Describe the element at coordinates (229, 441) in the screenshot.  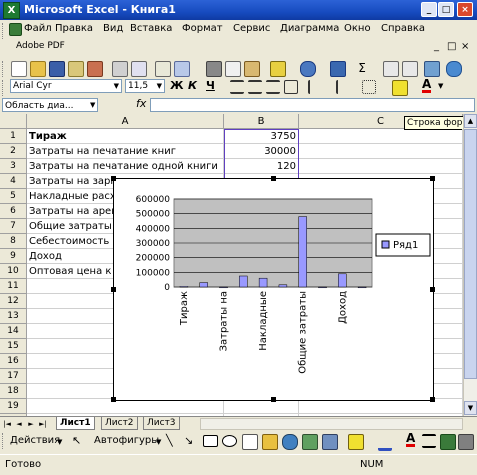
I see `oval-icon` at that location.